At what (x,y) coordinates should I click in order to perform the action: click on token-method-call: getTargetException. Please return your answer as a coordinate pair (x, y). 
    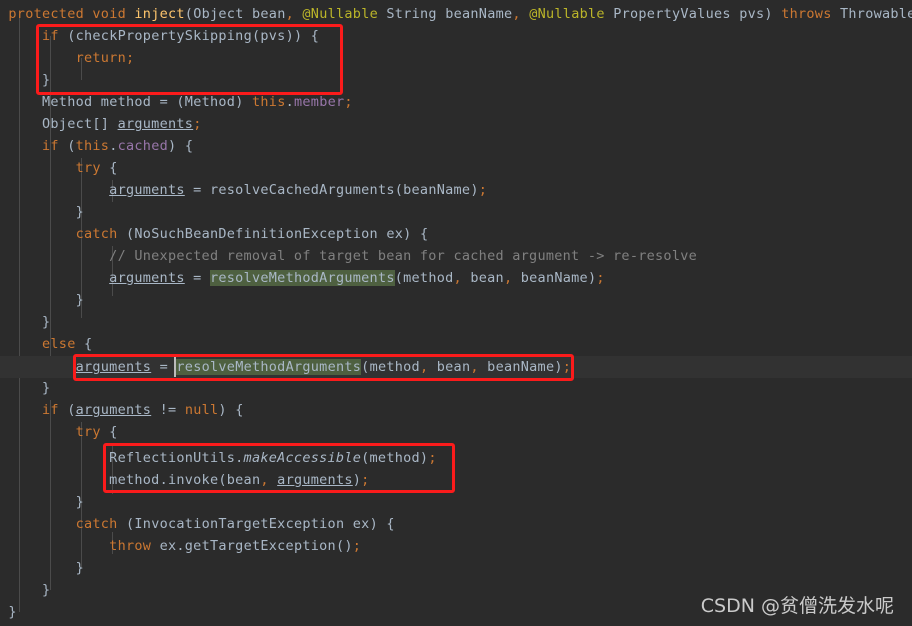
    Looking at the image, I should click on (260, 546).